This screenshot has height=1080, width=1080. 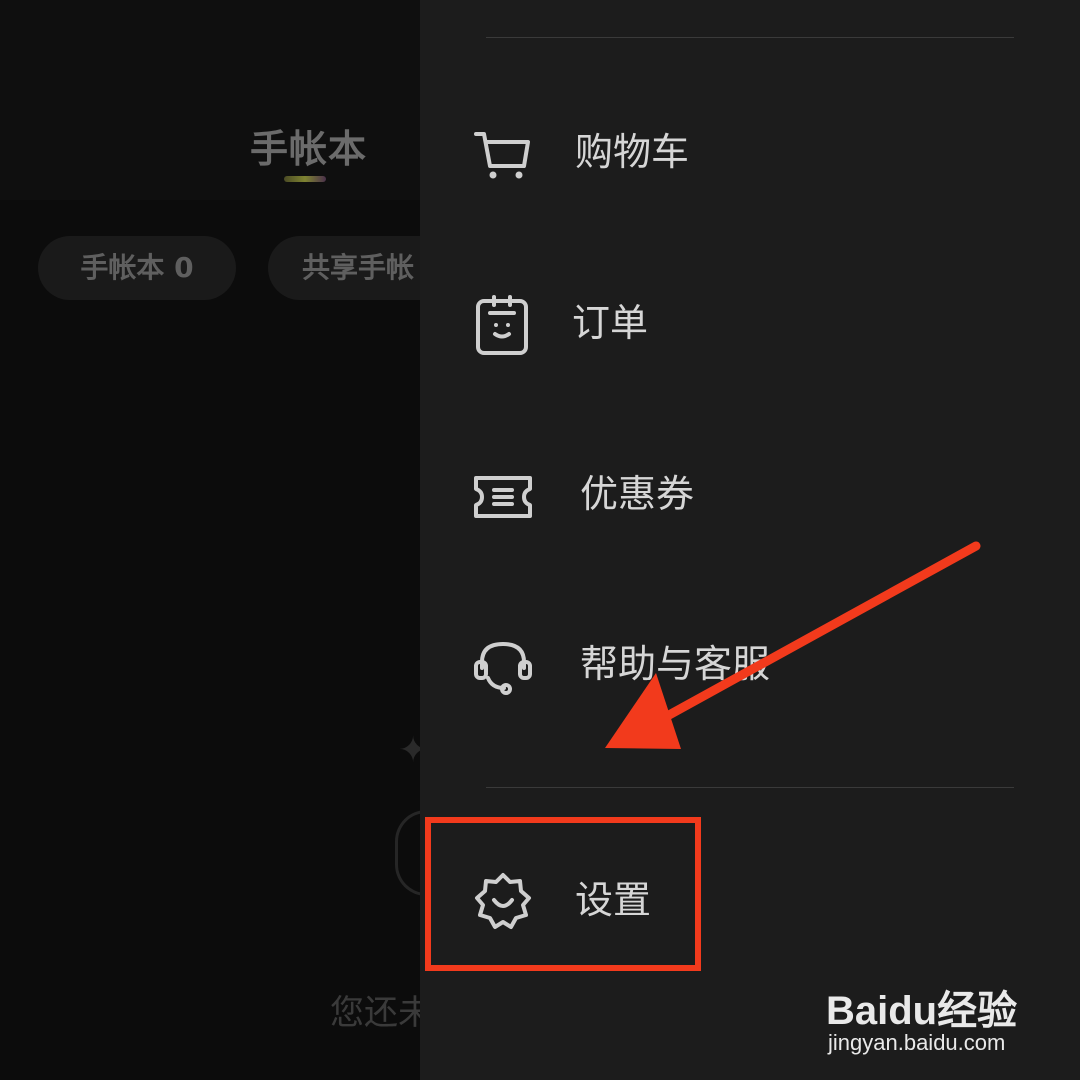 What do you see at coordinates (637, 494) in the screenshot?
I see `menu-label-coupons: 优惠券` at bounding box center [637, 494].